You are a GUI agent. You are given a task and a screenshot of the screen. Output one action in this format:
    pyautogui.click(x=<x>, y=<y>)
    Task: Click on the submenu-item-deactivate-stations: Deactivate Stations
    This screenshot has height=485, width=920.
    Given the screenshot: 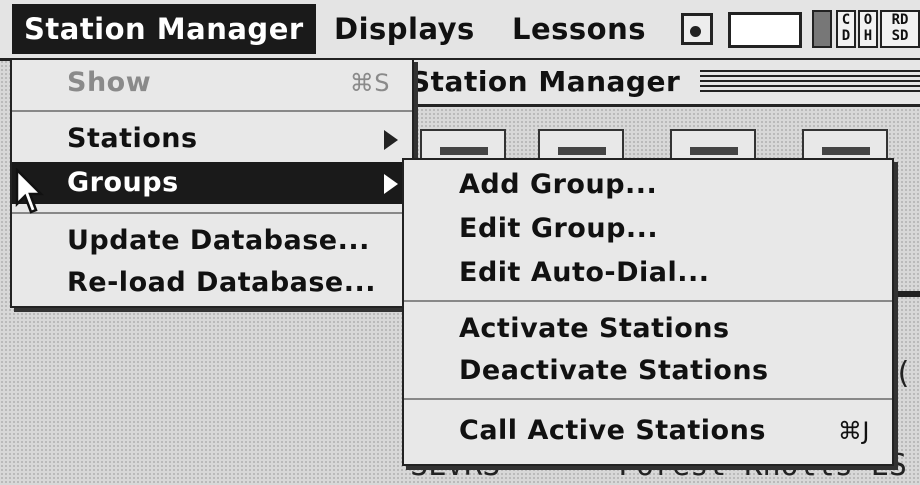 What is the action you would take?
    pyautogui.click(x=648, y=371)
    